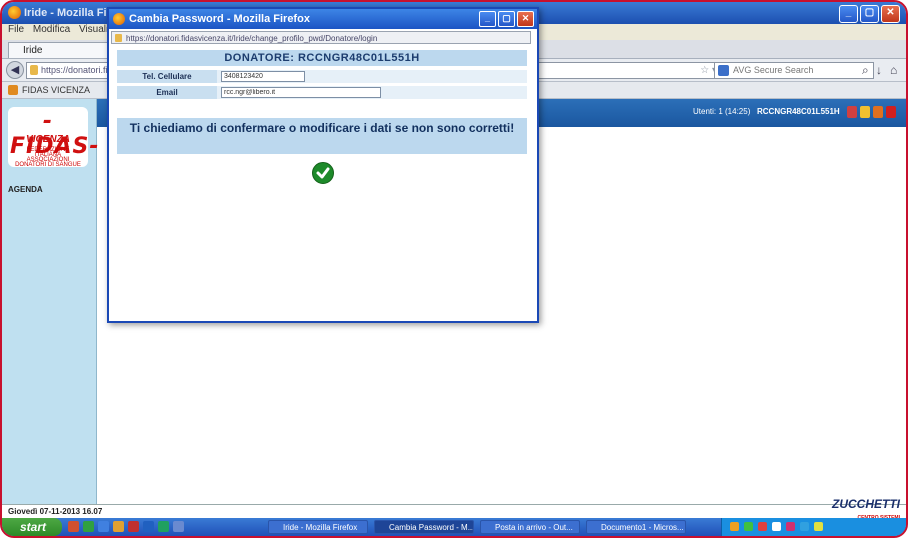  What do you see at coordinates (16, 29) in the screenshot?
I see `menu-file: File` at bounding box center [16, 29].